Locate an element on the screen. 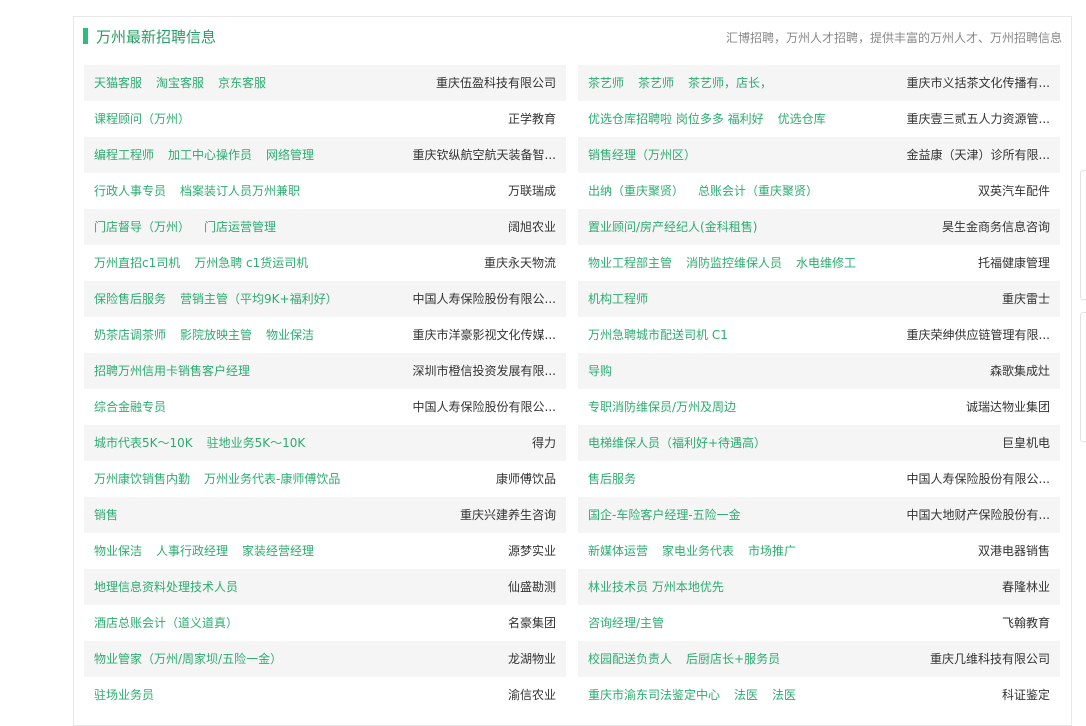 Image resolution: width=1086 pixels, height=726 pixels. company-link: 飞翰教育 is located at coordinates (1026, 623).